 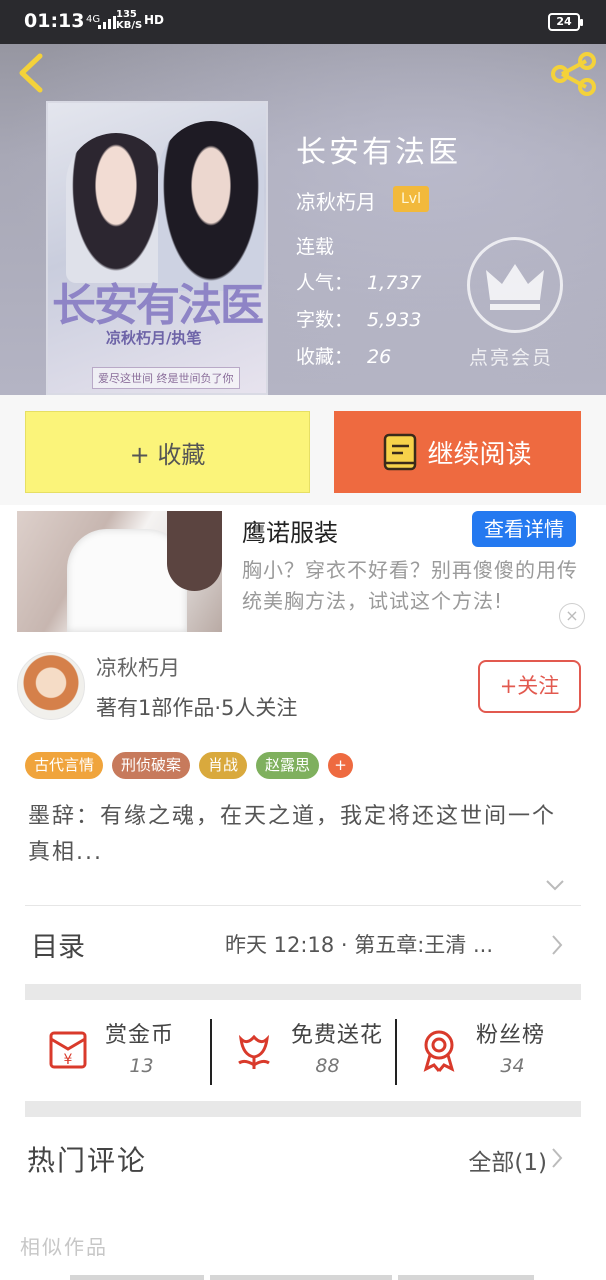 I want to click on share-icon, so click(x=573, y=74).